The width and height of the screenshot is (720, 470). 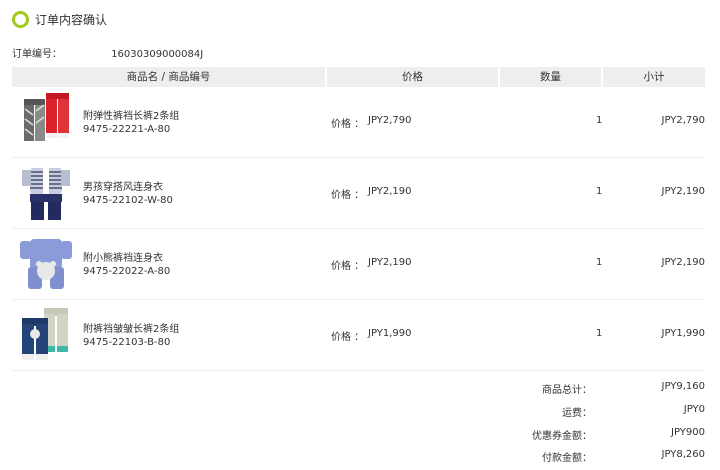 What do you see at coordinates (128, 200) in the screenshot?
I see `product-code: 9475-22102-W-80` at bounding box center [128, 200].